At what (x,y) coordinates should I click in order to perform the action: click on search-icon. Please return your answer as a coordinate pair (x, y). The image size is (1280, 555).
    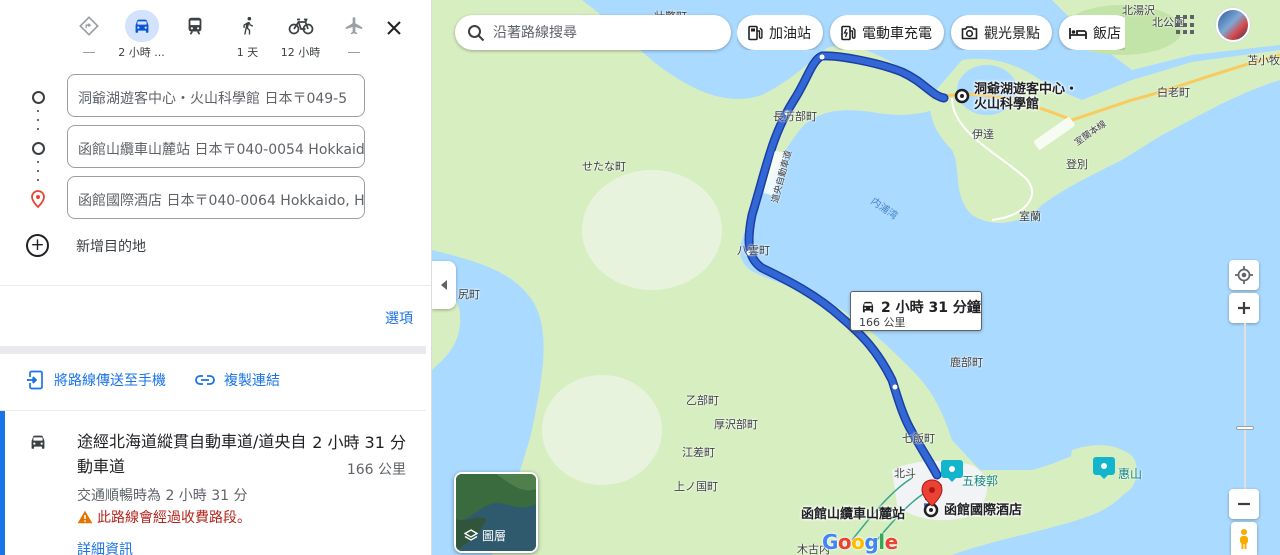
    Looking at the image, I should click on (476, 32).